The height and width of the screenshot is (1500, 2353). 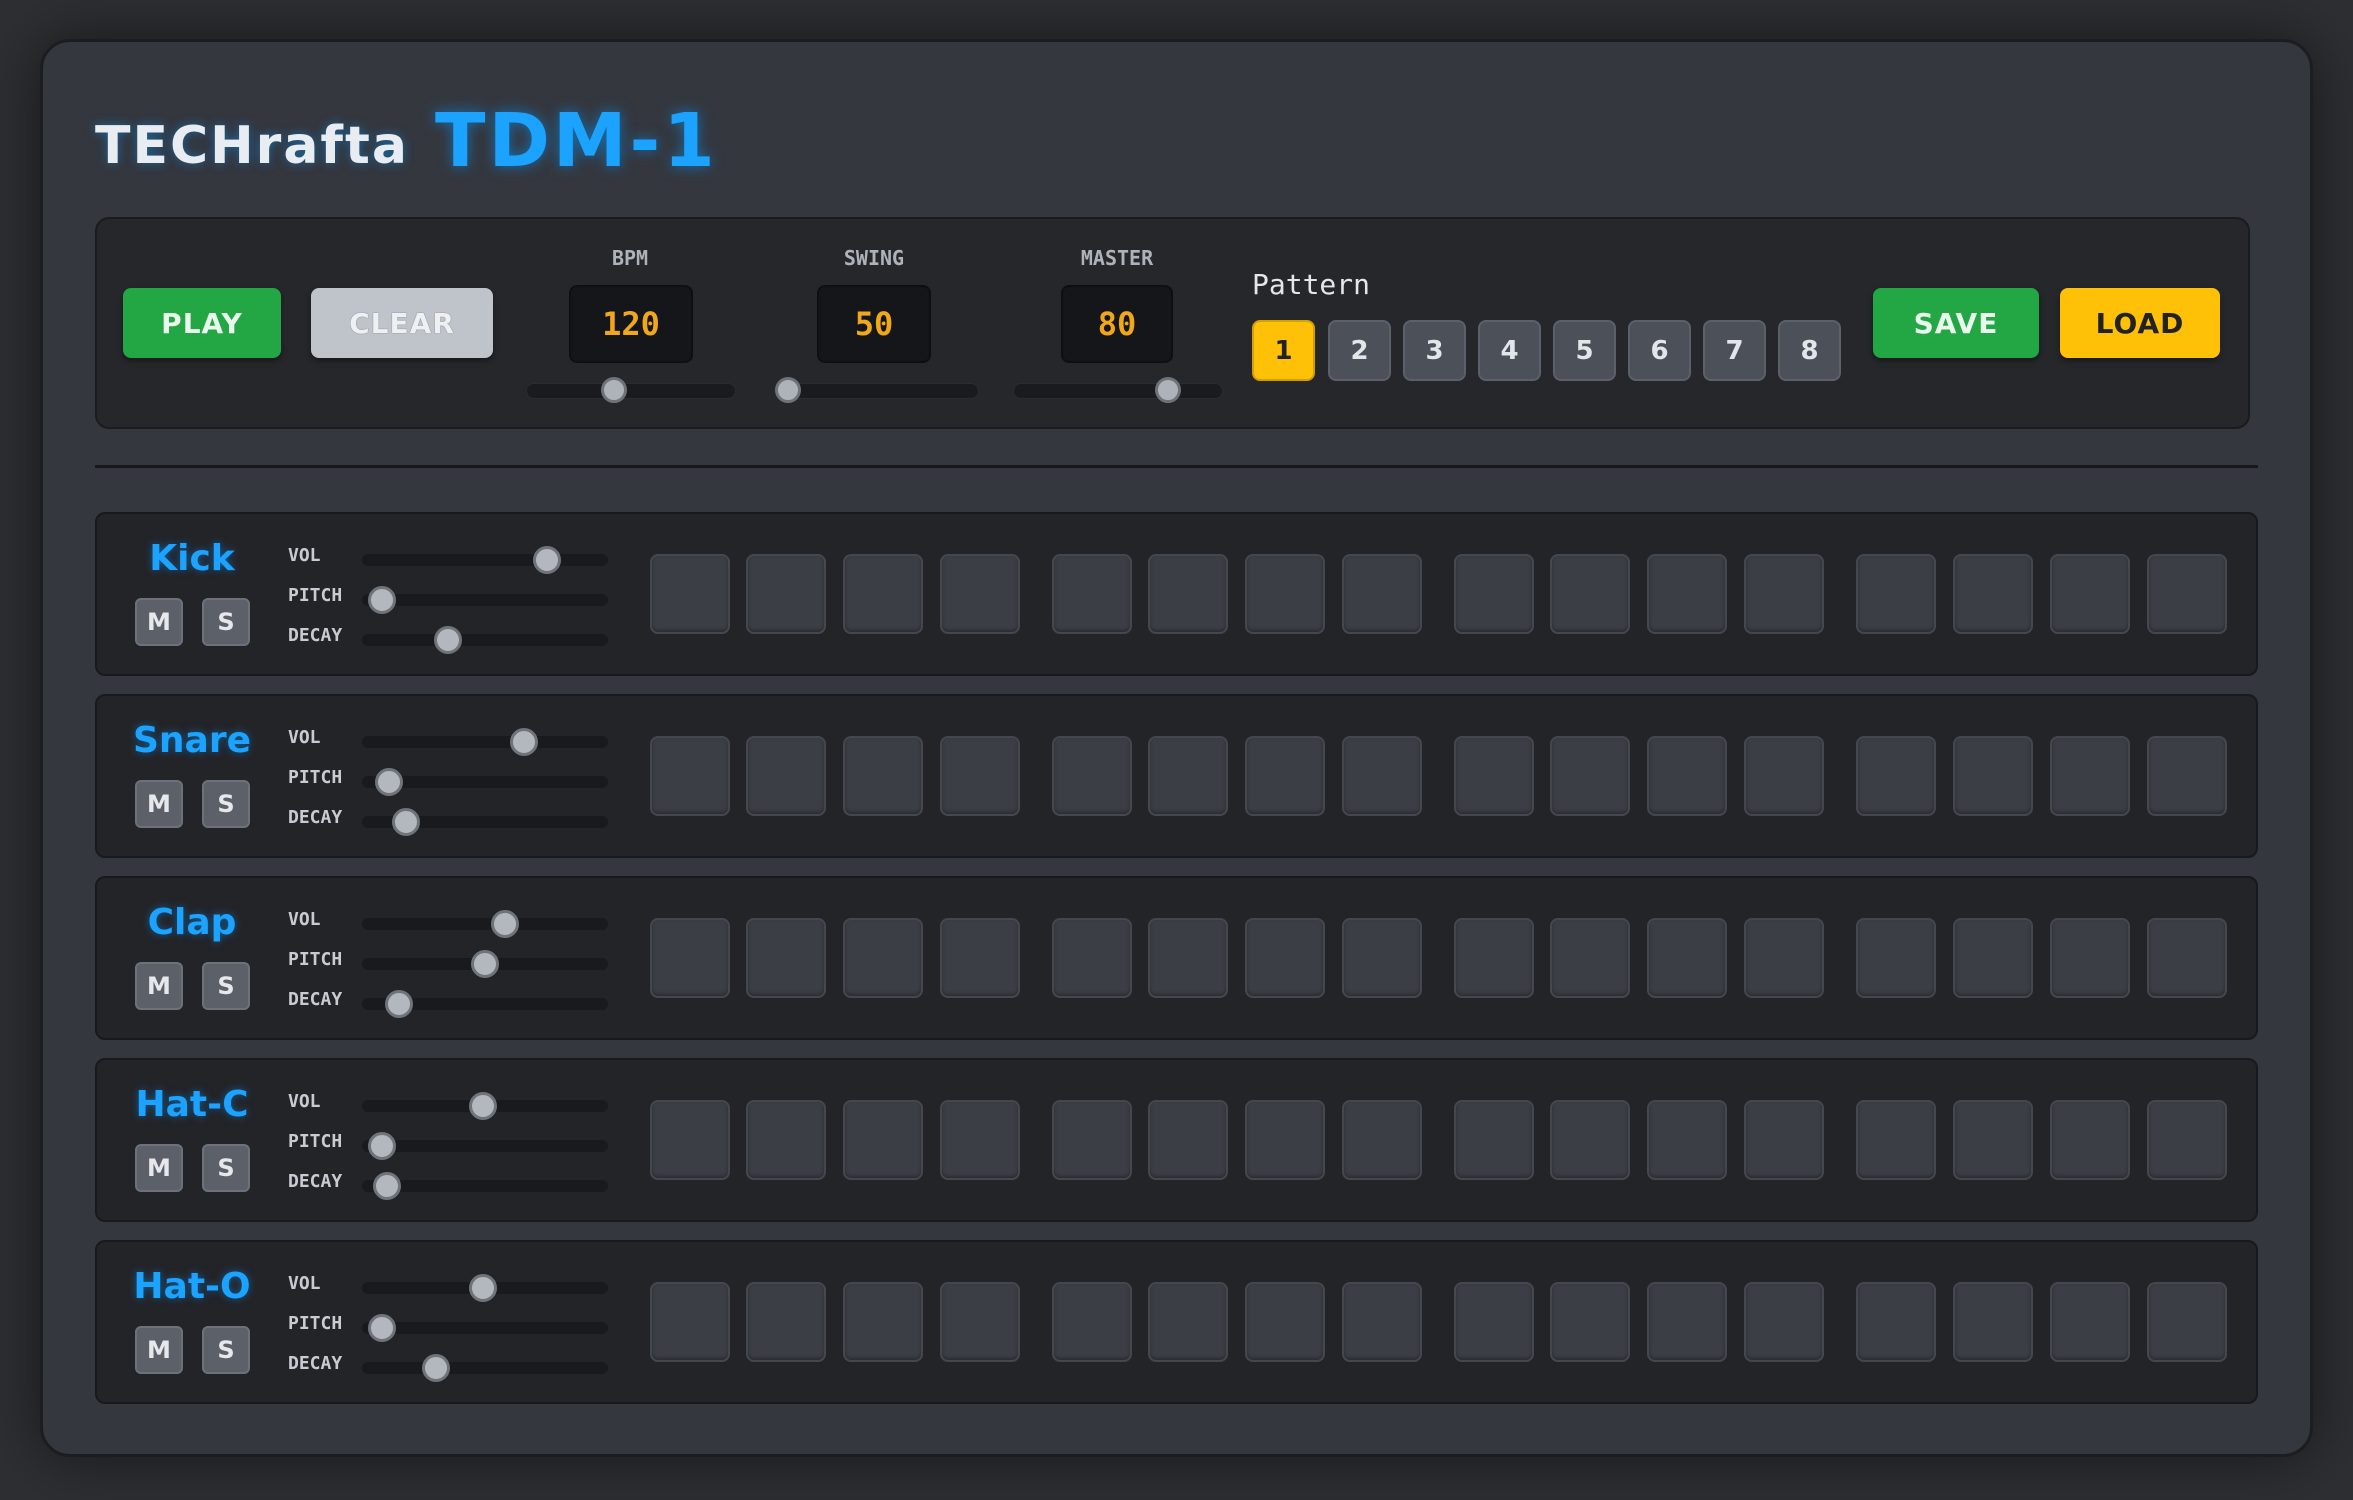 I want to click on play-button: PLAY, so click(x=202, y=323).